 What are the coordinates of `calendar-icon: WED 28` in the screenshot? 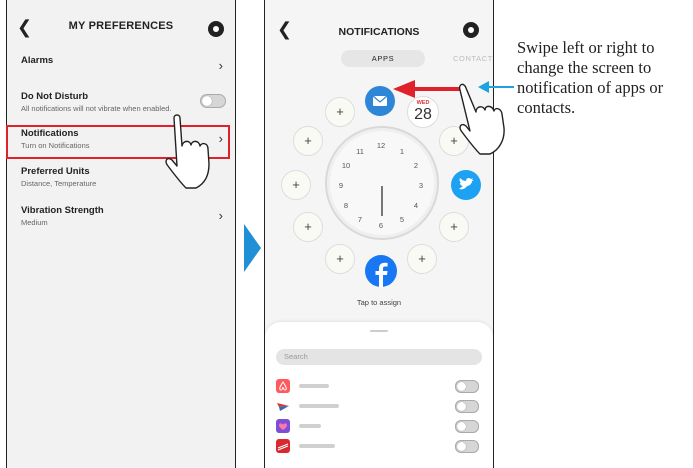 It's located at (423, 112).